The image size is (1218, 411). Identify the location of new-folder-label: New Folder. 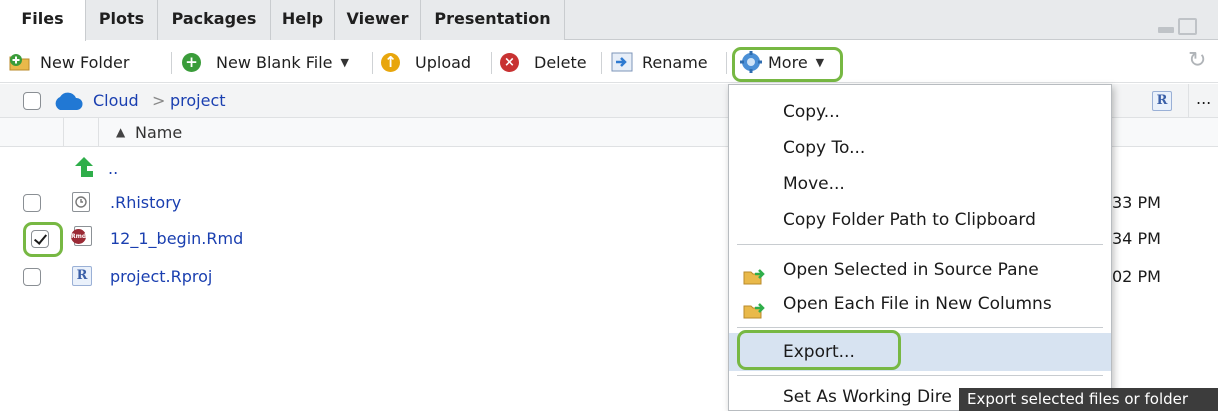
(85, 62).